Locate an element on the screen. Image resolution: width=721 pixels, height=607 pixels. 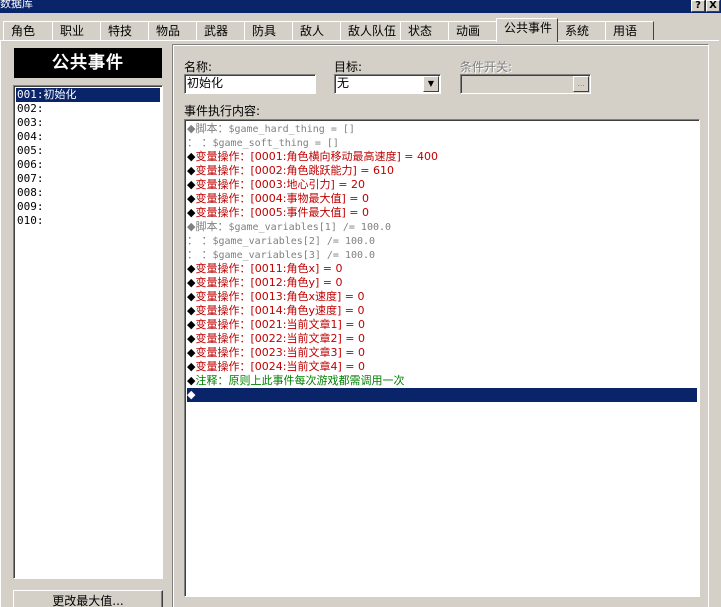
command-row: ： ：$game_soft_thing = [] is located at coordinates (442, 143).